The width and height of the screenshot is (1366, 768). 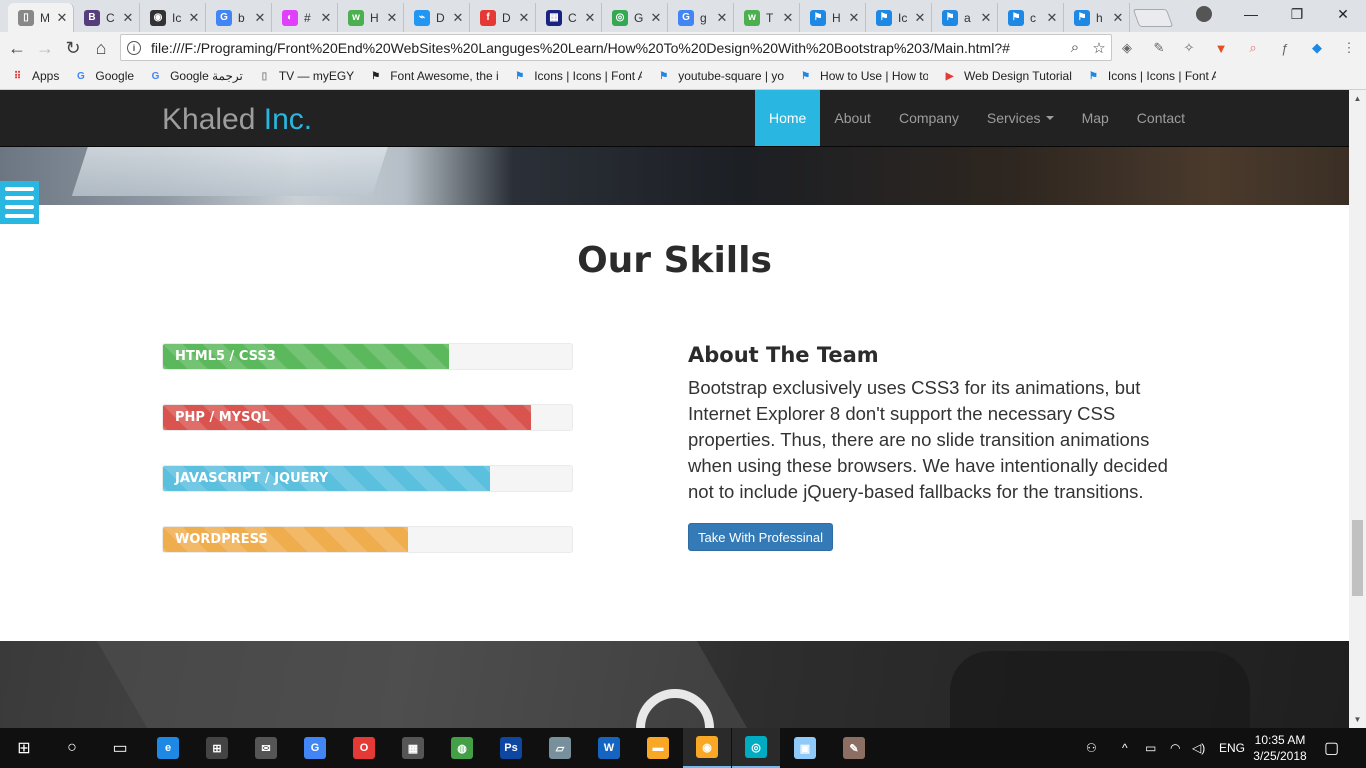 I want to click on bookmark-item: ⚑ How to Use | How to, so click(x=863, y=76).